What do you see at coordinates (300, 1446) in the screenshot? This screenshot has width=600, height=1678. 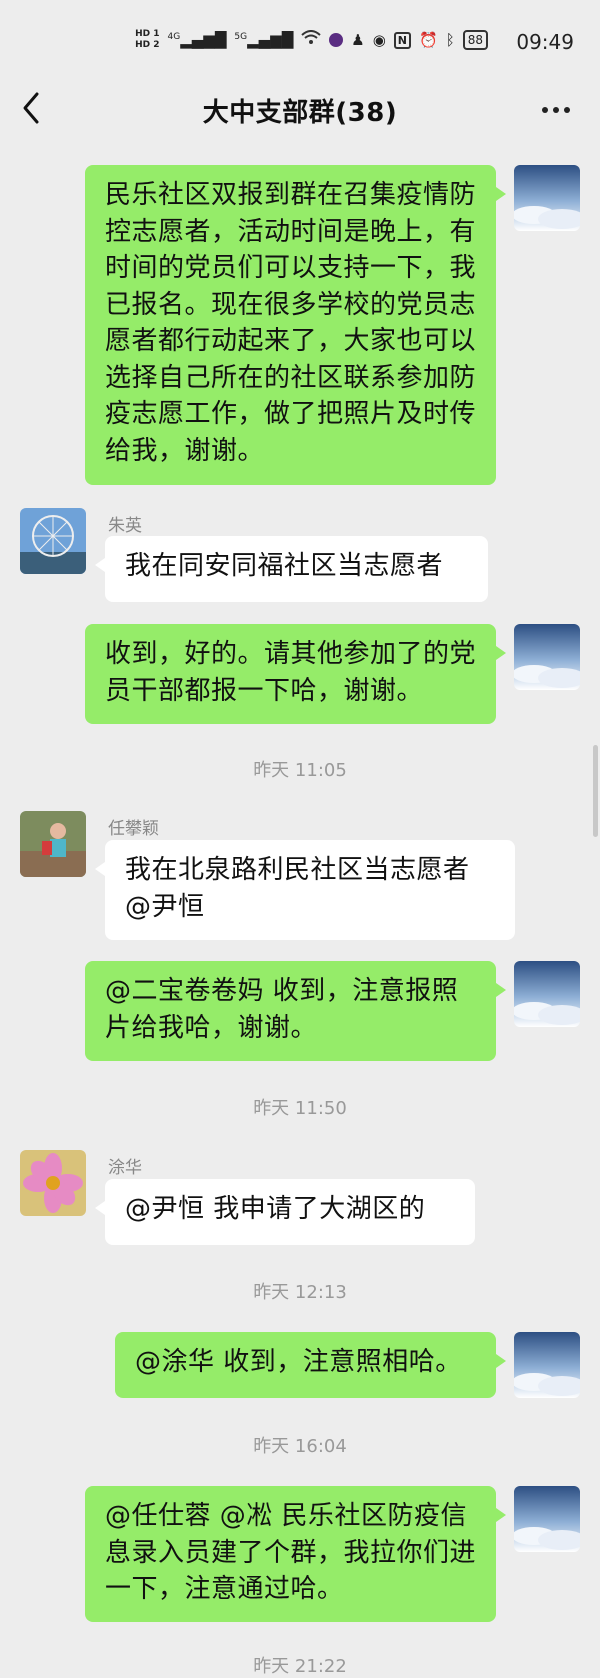 I see `timestamp: 昨天 16:04` at bounding box center [300, 1446].